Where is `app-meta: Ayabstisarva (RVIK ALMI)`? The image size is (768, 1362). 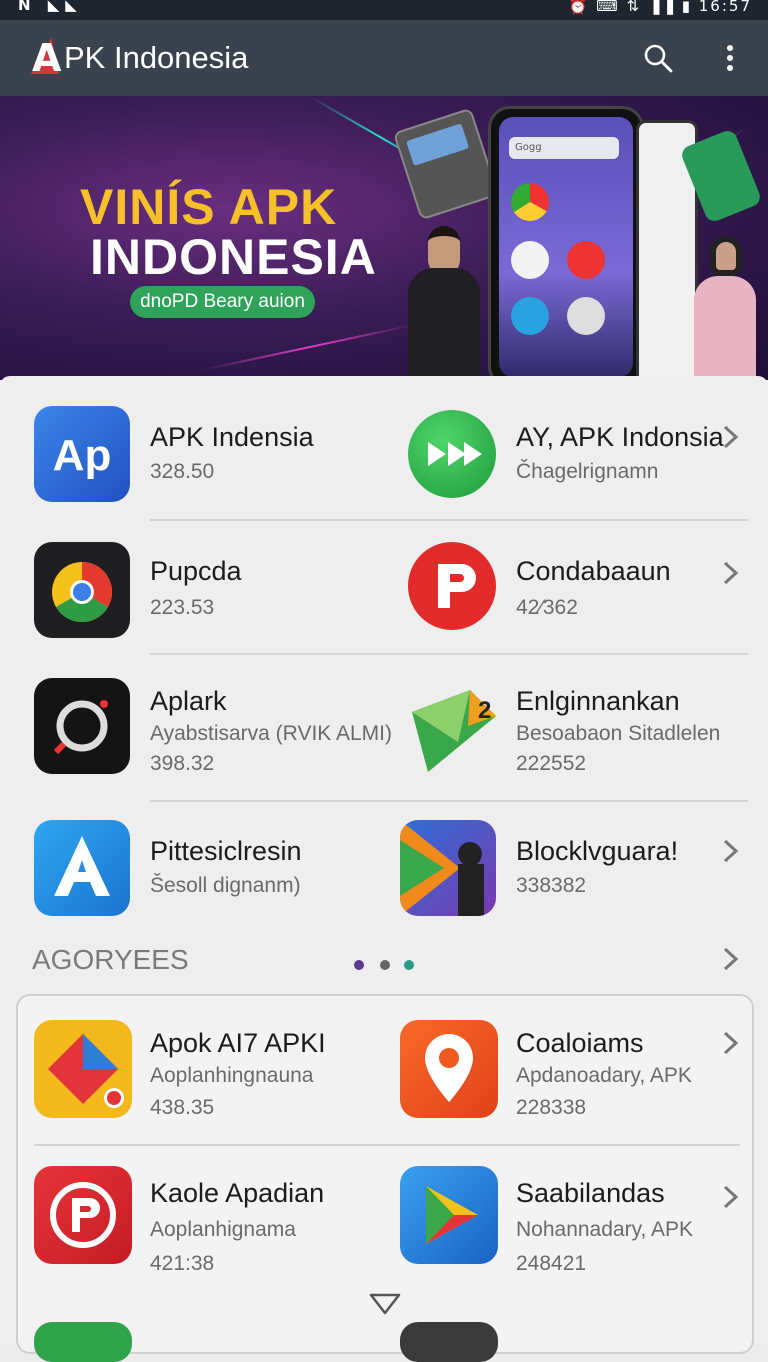 app-meta: Ayabstisarva (RVIK ALMI) is located at coordinates (271, 733).